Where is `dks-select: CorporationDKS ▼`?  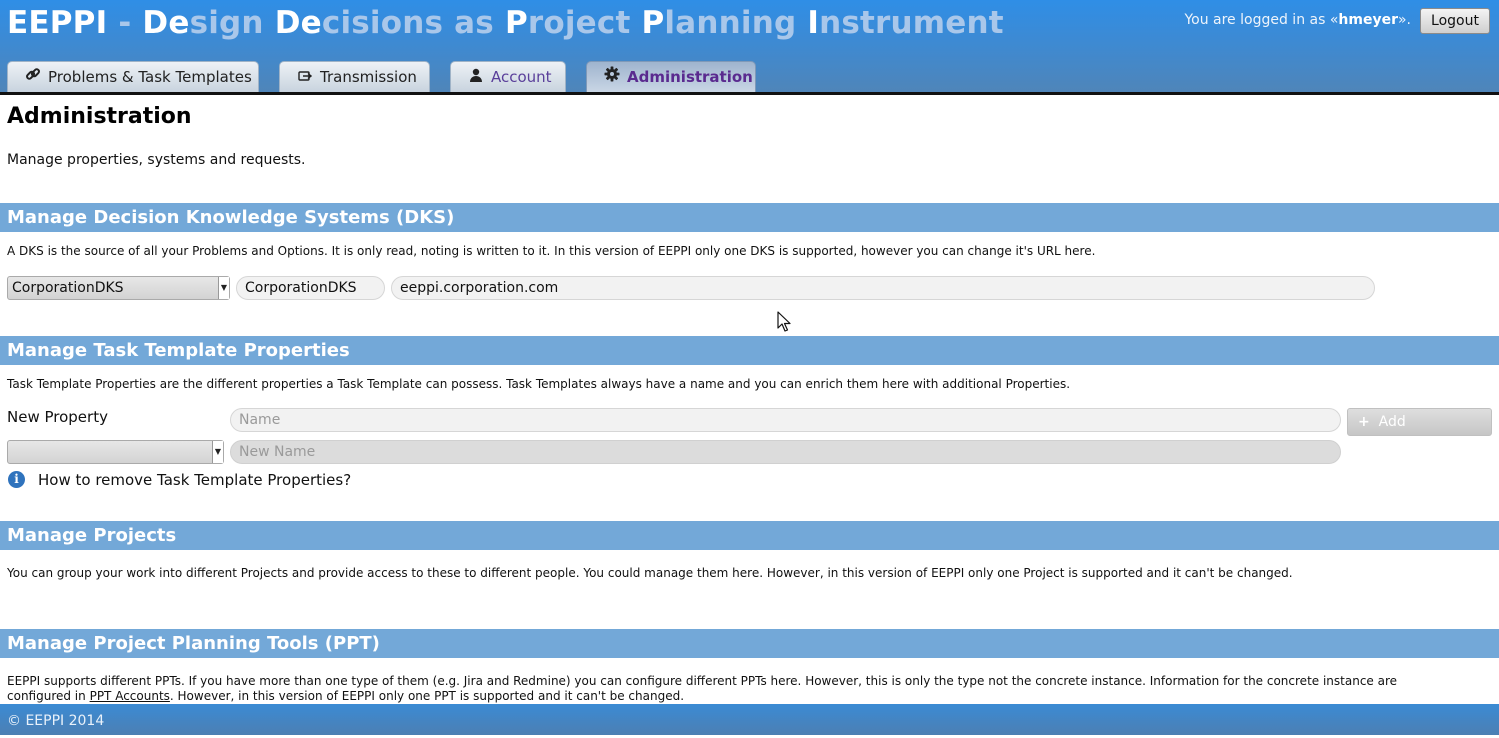 dks-select: CorporationDKS ▼ is located at coordinates (118, 288).